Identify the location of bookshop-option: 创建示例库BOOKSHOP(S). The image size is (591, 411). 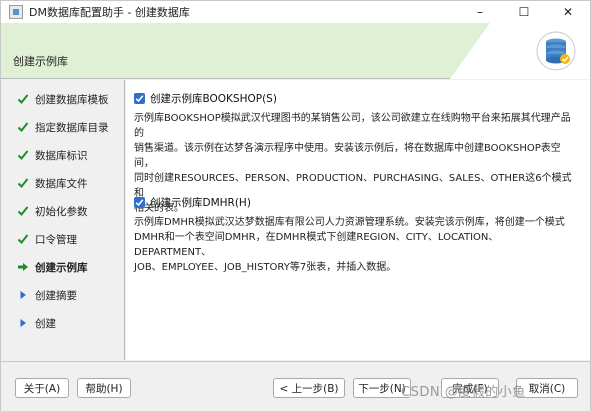
(205, 98).